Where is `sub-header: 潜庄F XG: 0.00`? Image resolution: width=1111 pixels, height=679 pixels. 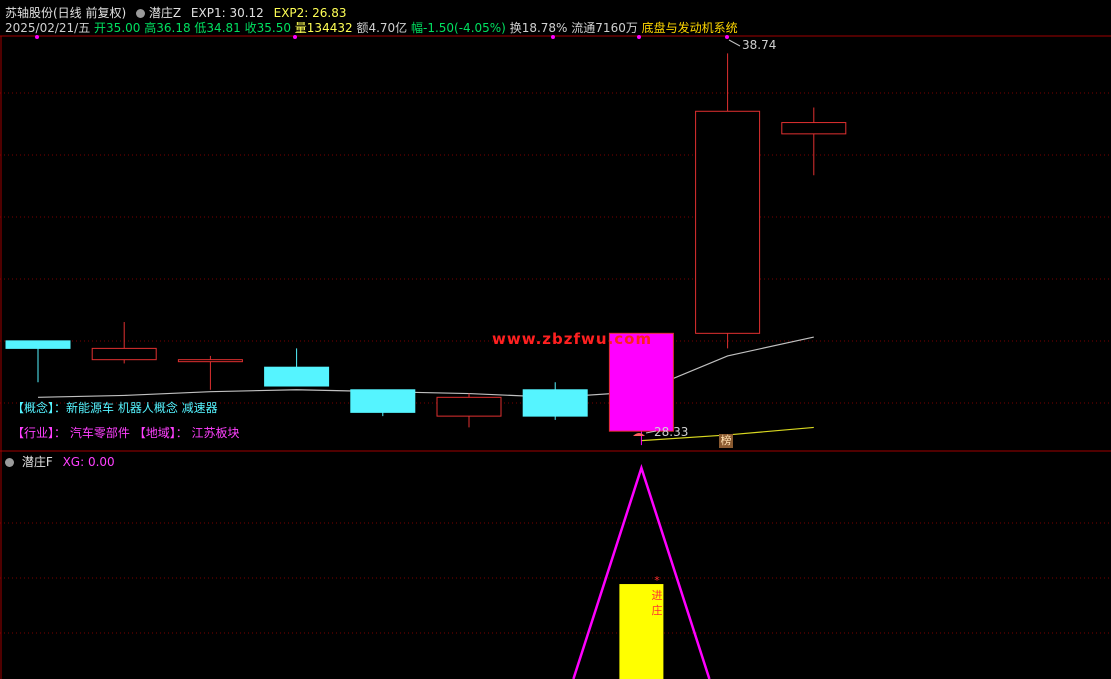
sub-header: 潜庄F XG: 0.00 is located at coordinates (60, 461).